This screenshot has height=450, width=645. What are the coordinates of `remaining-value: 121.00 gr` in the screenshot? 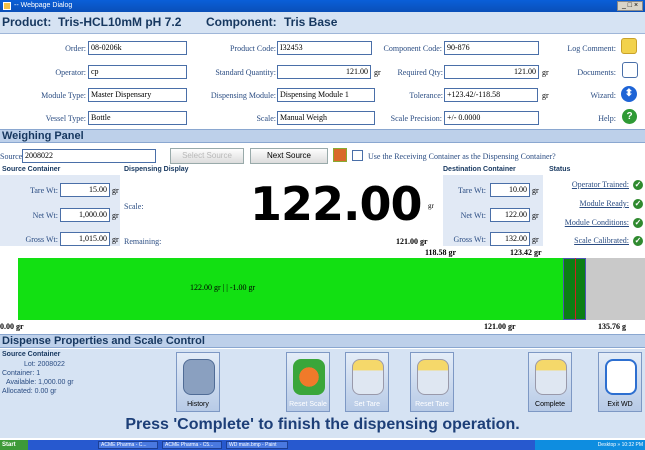 It's located at (412, 241).